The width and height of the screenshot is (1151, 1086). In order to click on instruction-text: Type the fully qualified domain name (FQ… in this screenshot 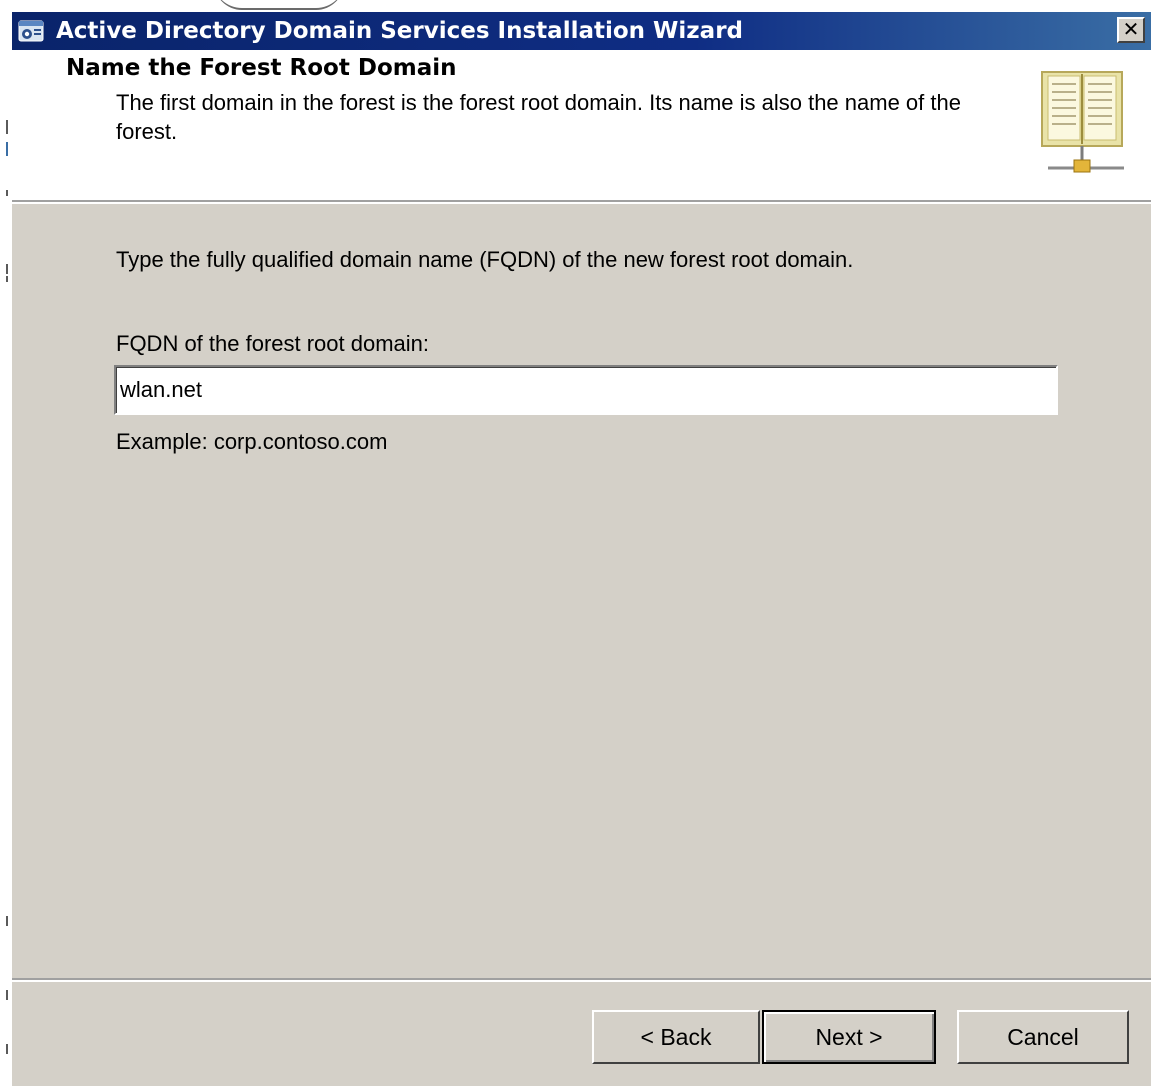, I will do `click(485, 259)`.